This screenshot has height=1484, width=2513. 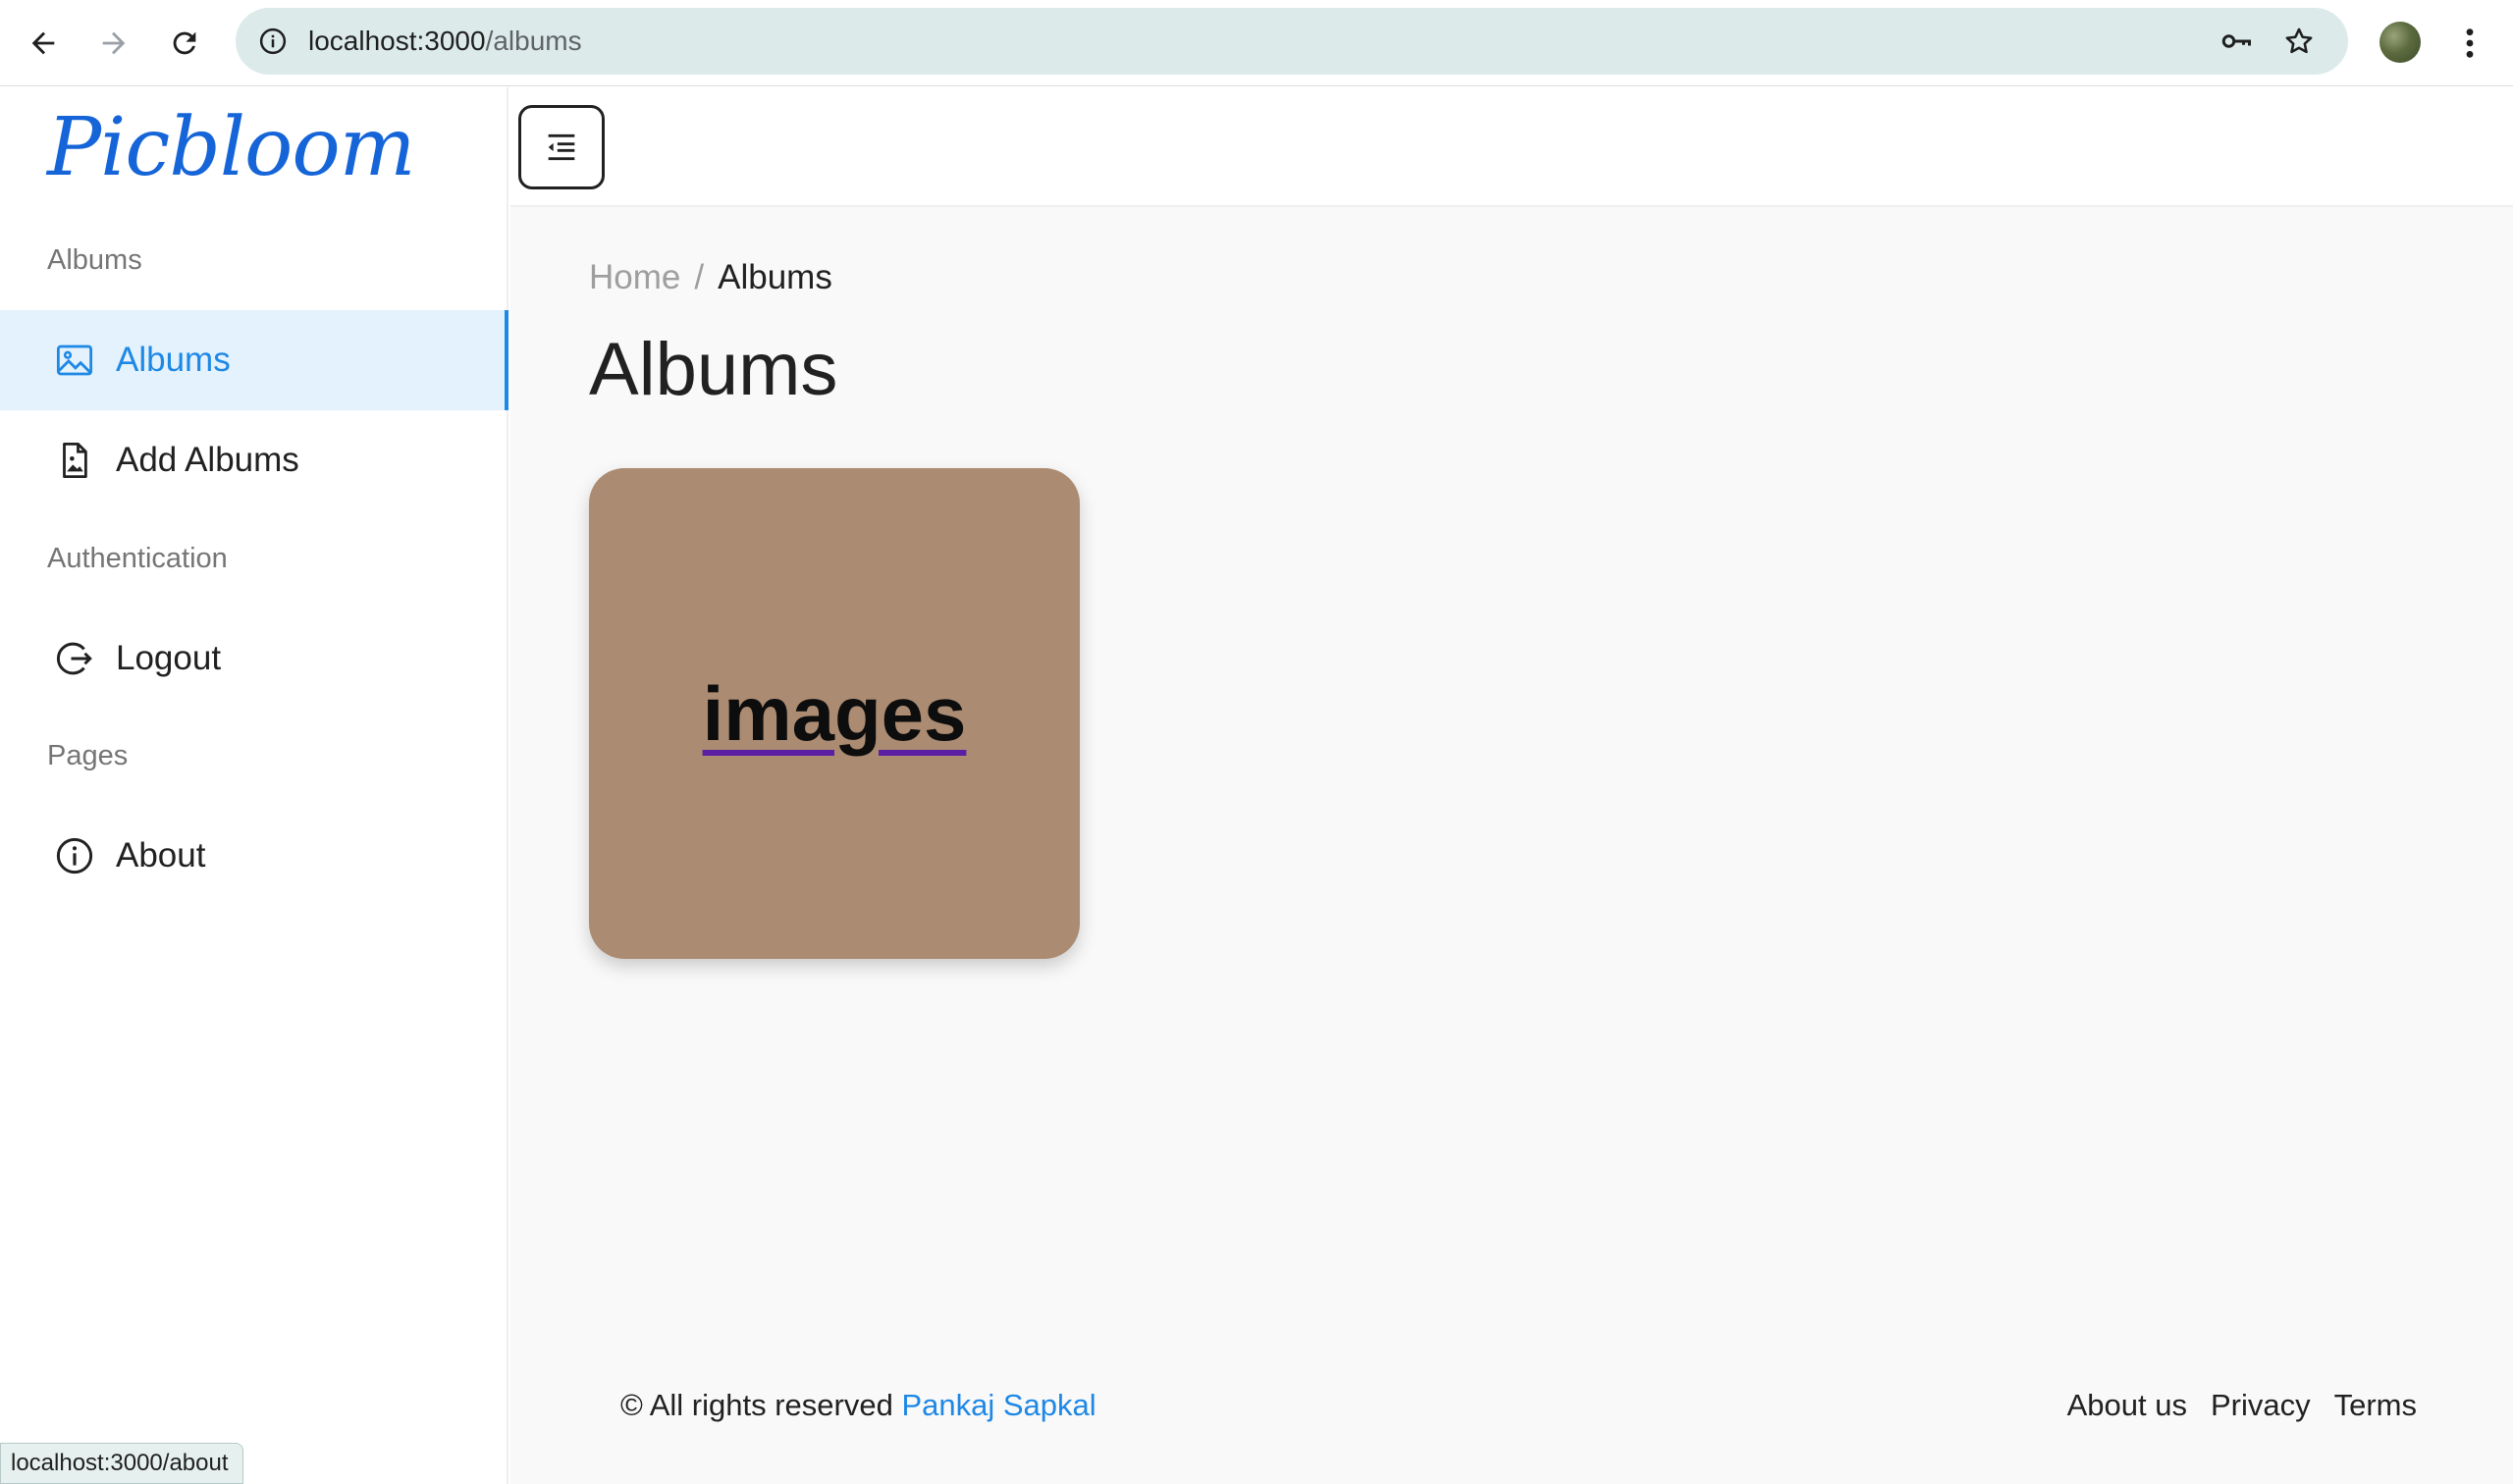 I want to click on section-title-pages: Pages, so click(x=88, y=755).